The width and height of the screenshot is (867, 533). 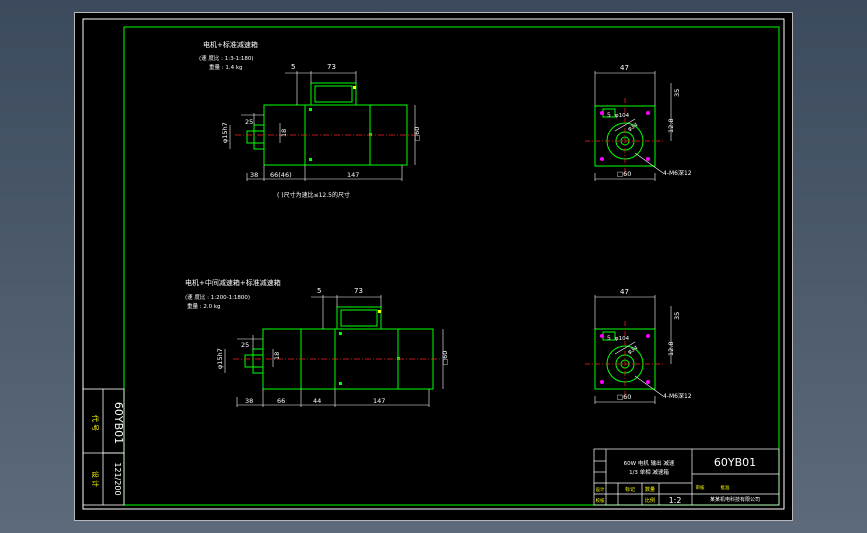 I want to click on dim-bottom-66: 66, so click(x=281, y=401).